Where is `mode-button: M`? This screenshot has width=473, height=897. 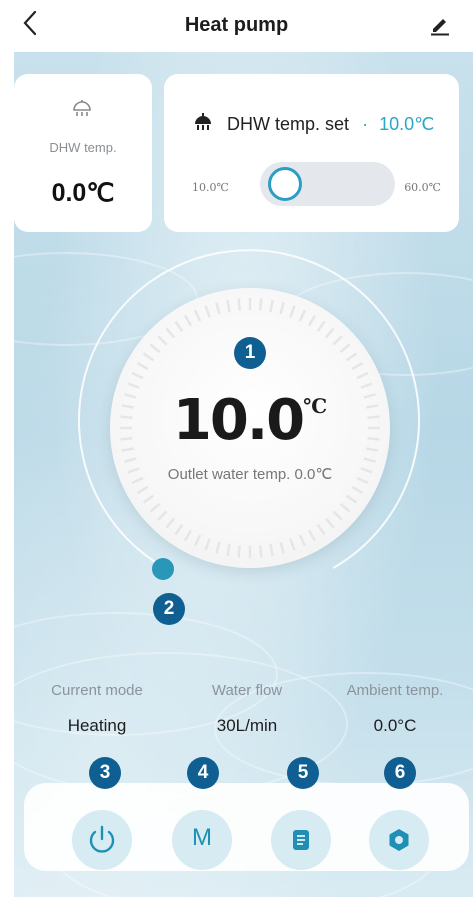
mode-button: M is located at coordinates (202, 840).